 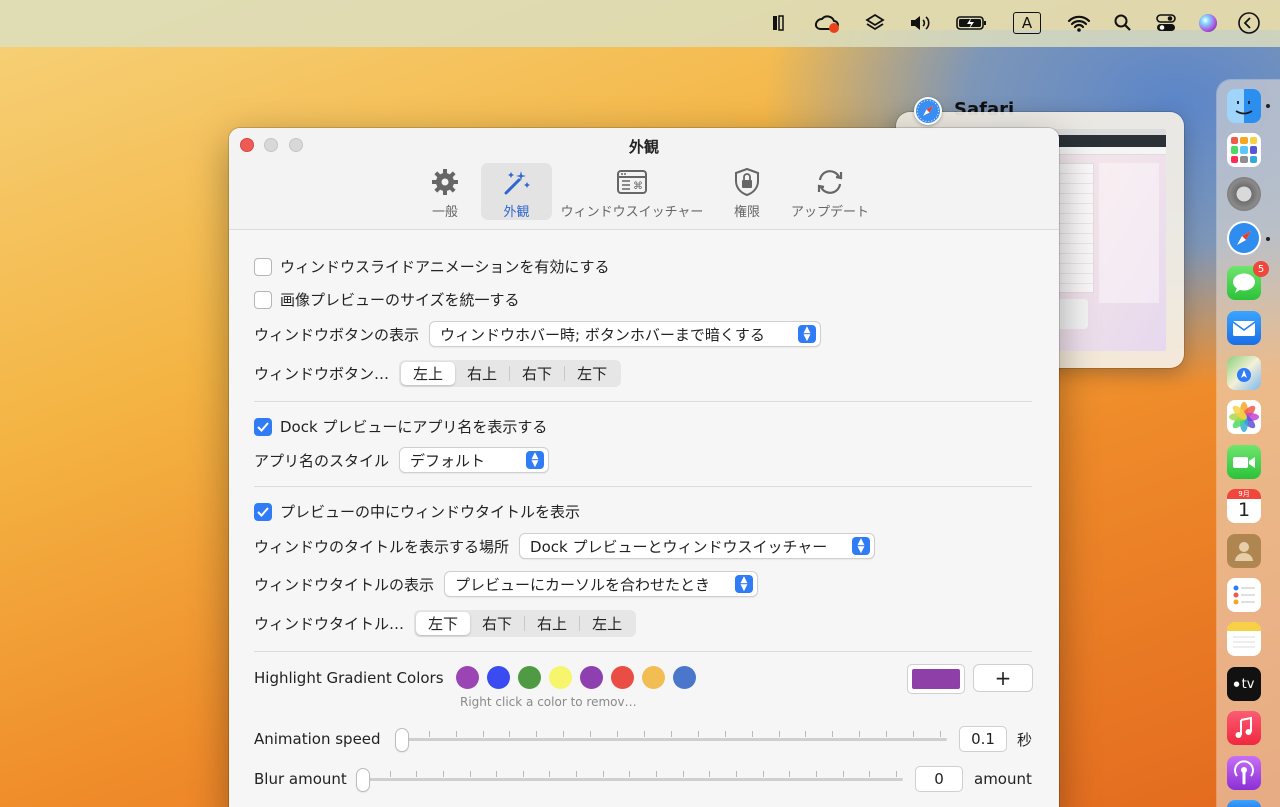 What do you see at coordinates (1261, 269) in the screenshot?
I see `notification-badge: 5` at bounding box center [1261, 269].